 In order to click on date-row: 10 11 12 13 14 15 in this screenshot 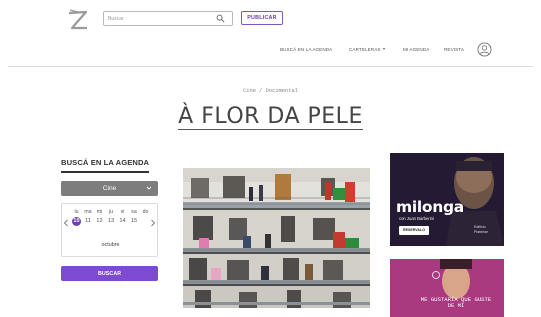, I will do `click(111, 221)`.